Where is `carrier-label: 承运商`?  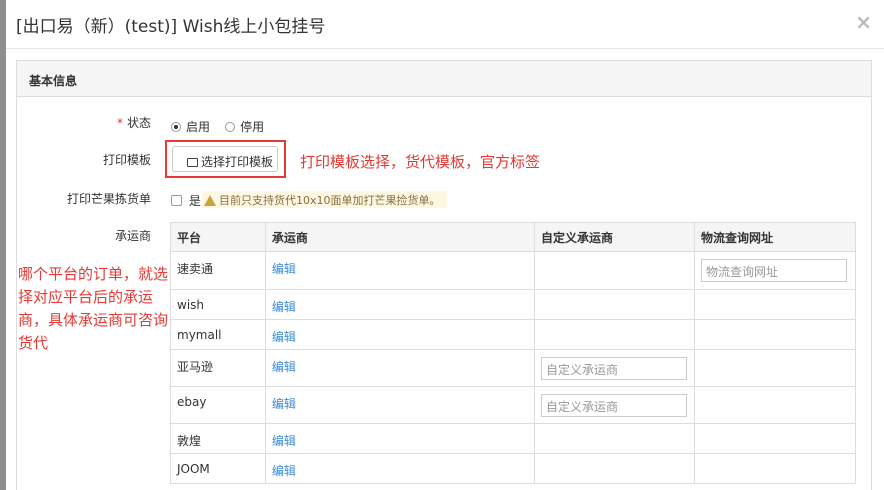 carrier-label: 承运商 is located at coordinates (132, 236).